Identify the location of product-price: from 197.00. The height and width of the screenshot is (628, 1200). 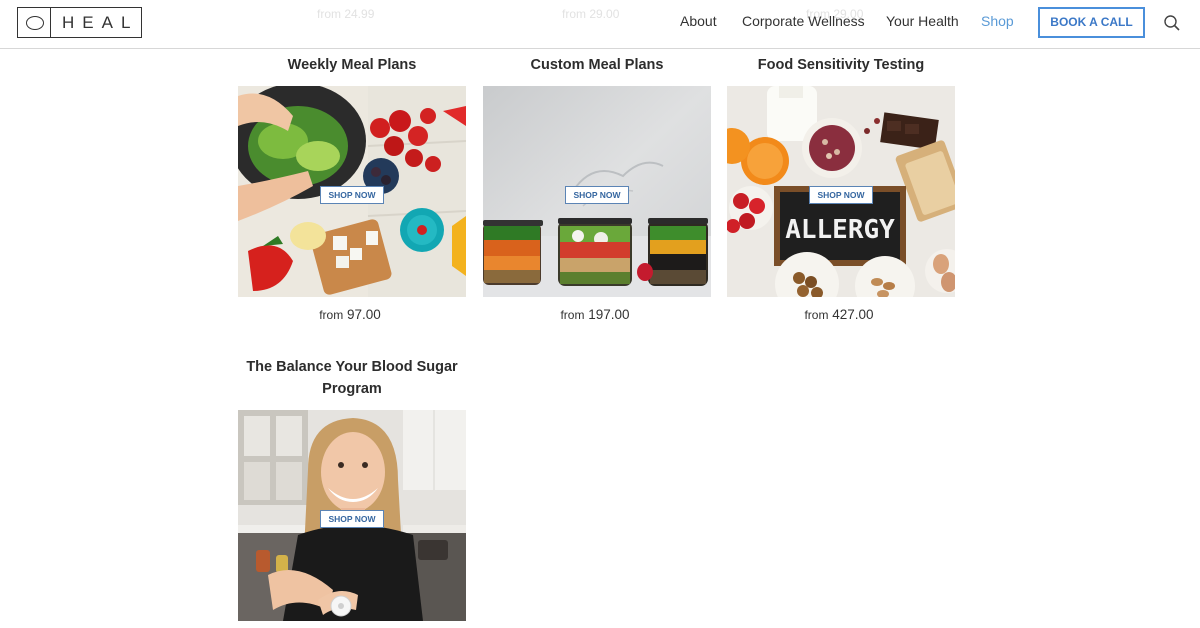
(595, 314).